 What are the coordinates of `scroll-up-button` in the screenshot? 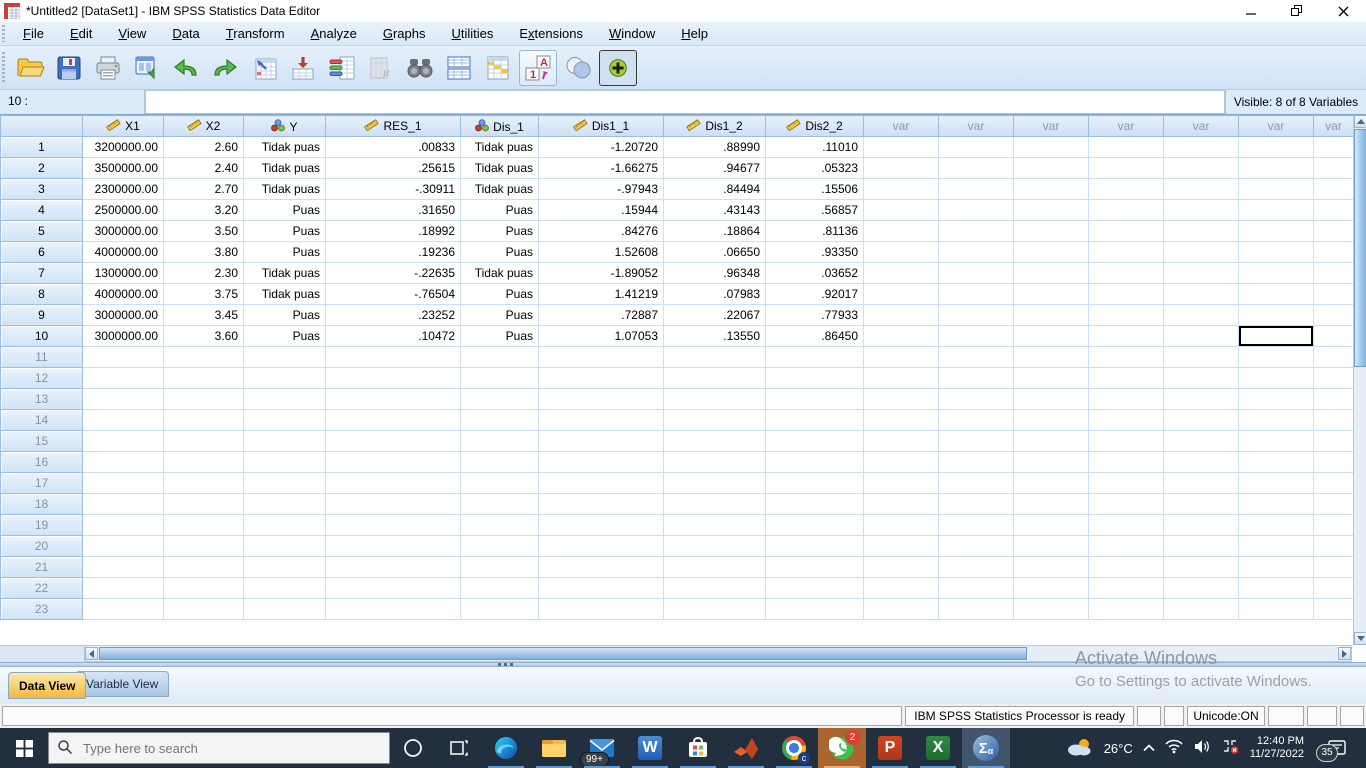 It's located at (1360, 121).